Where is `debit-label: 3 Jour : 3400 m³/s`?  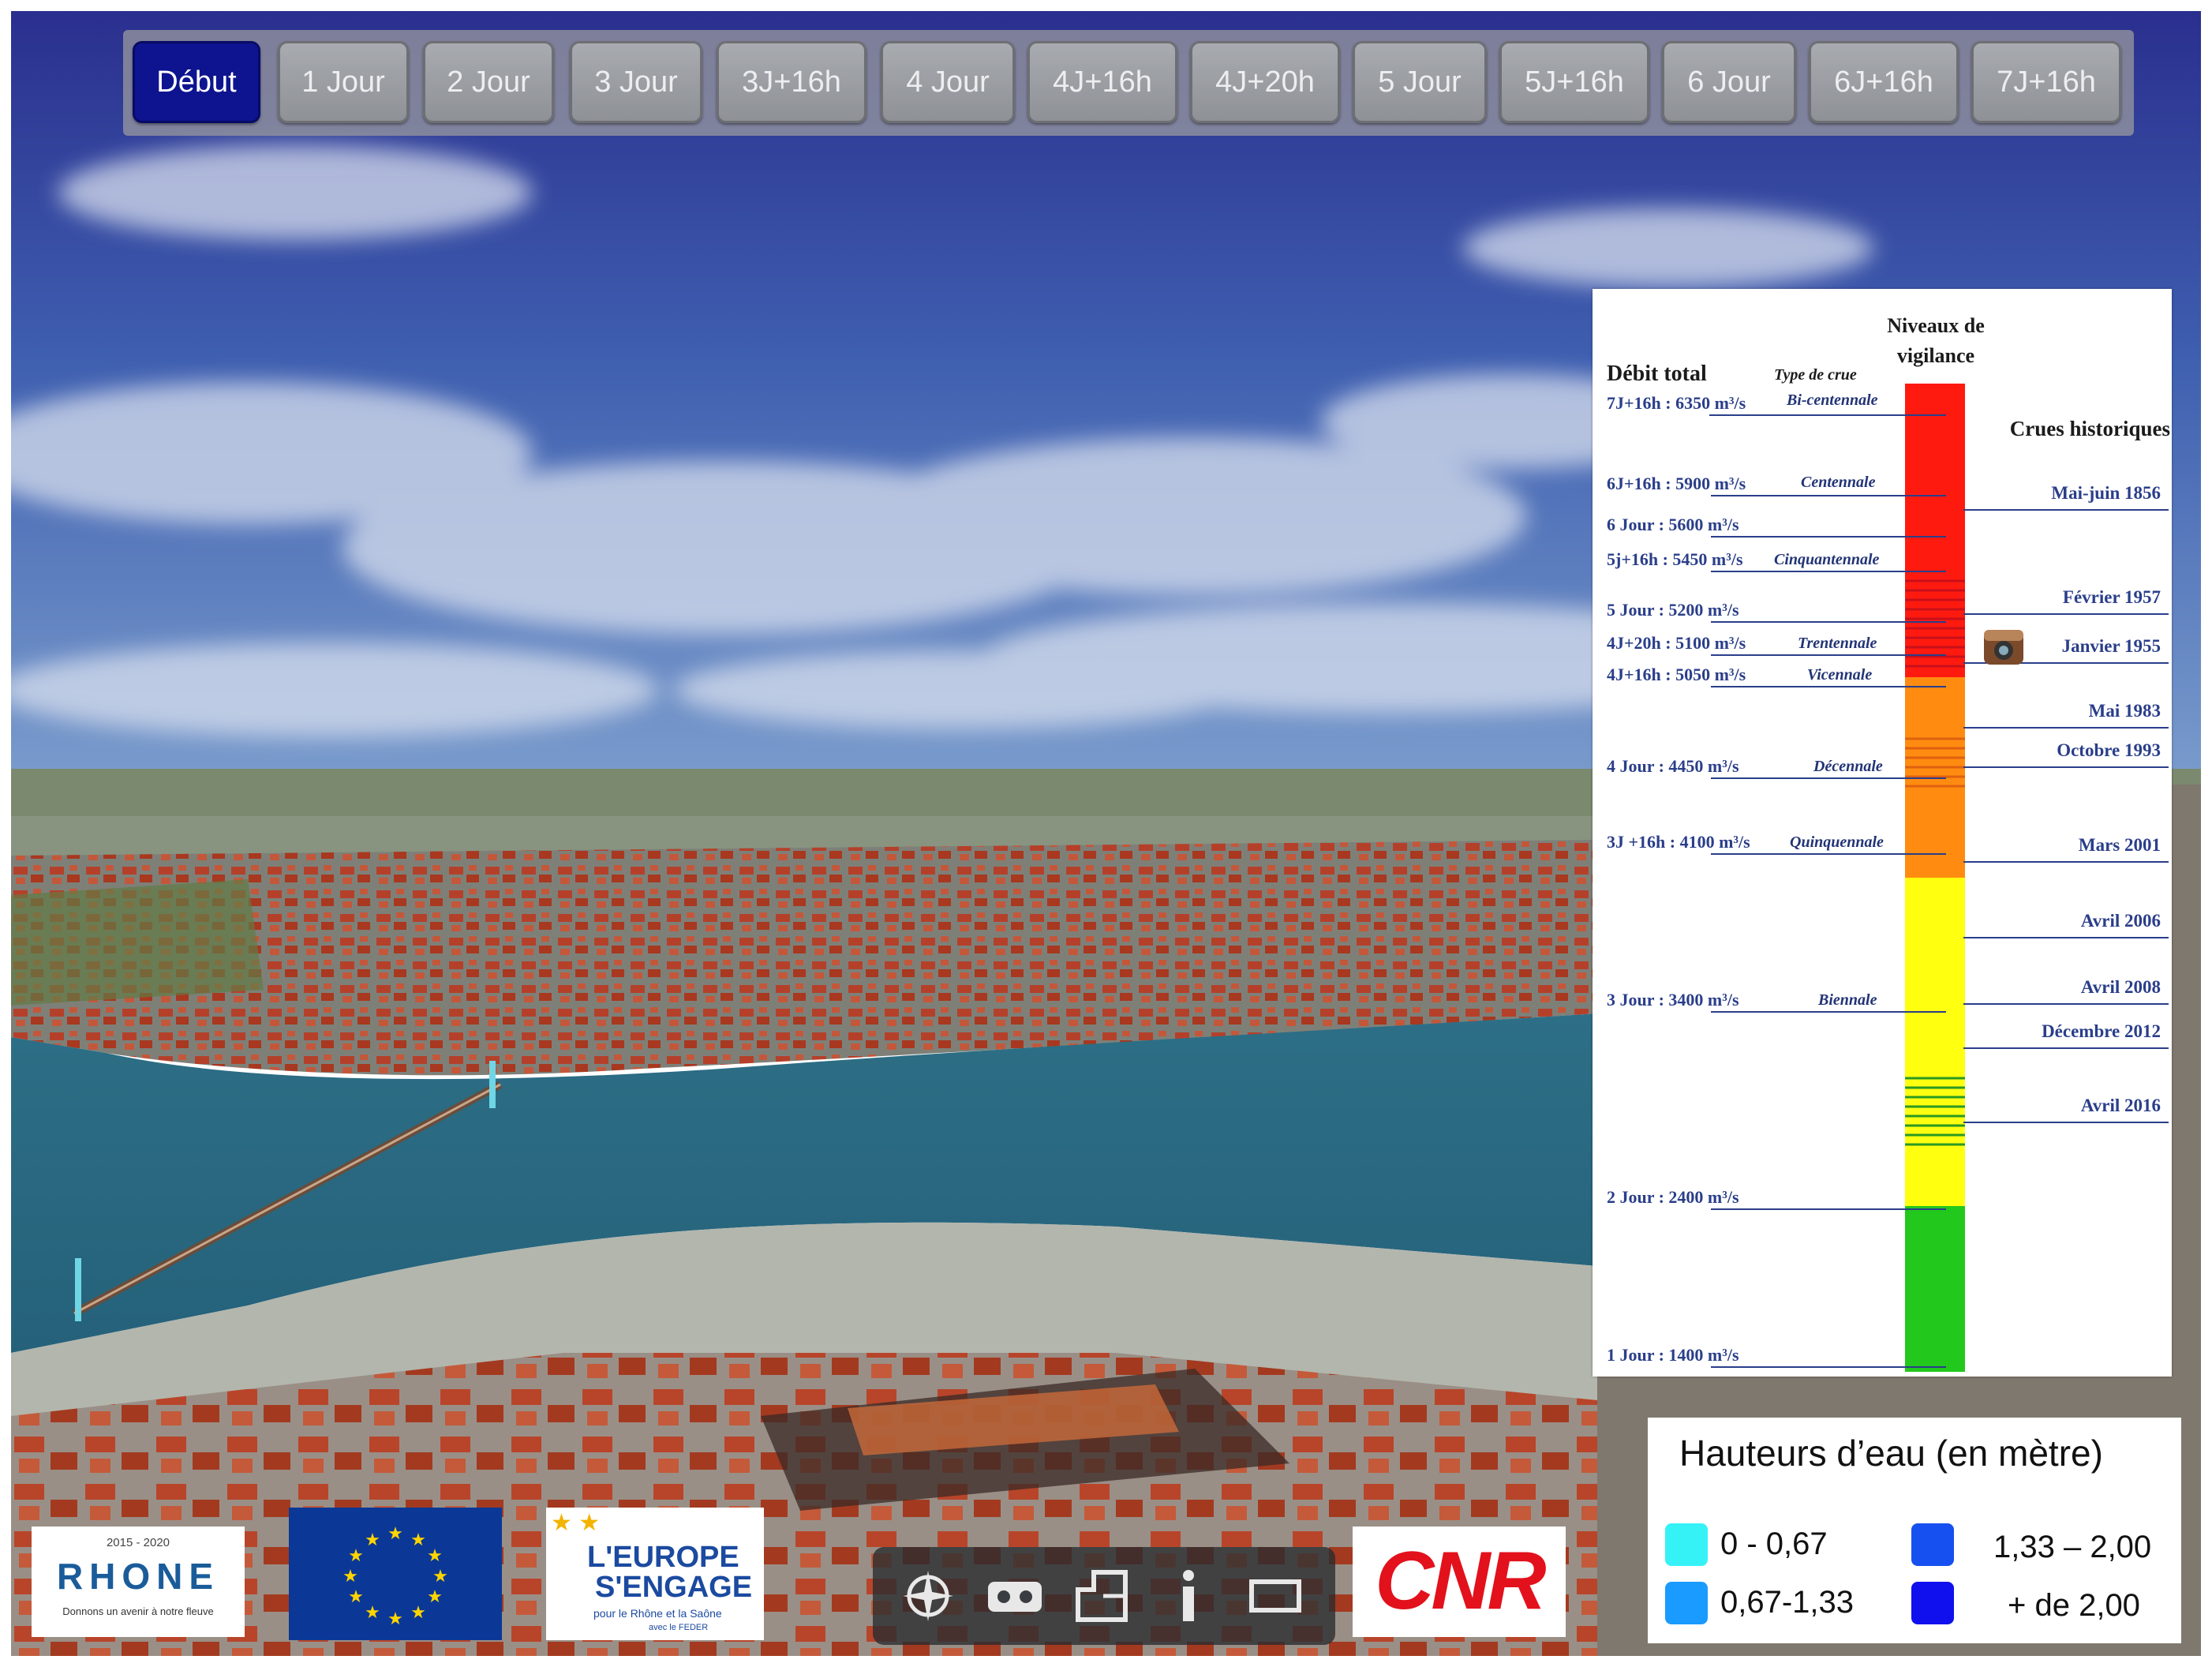 debit-label: 3 Jour : 3400 m³/s is located at coordinates (1673, 1000).